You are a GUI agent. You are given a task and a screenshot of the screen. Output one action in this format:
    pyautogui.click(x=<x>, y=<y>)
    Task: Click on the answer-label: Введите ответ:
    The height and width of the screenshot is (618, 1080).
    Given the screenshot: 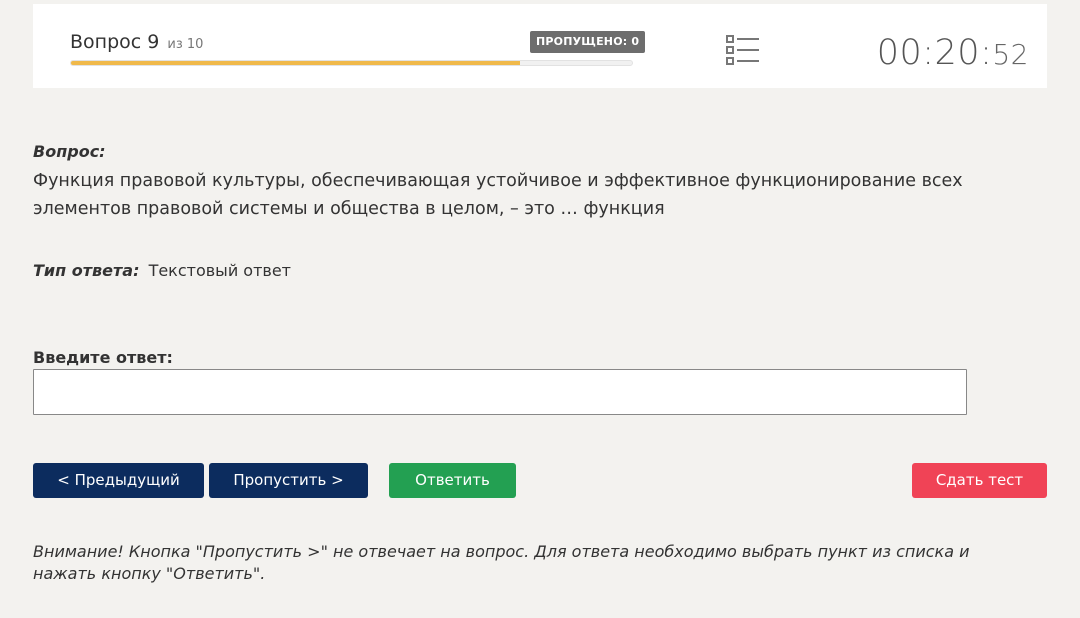 What is the action you would take?
    pyautogui.click(x=103, y=357)
    